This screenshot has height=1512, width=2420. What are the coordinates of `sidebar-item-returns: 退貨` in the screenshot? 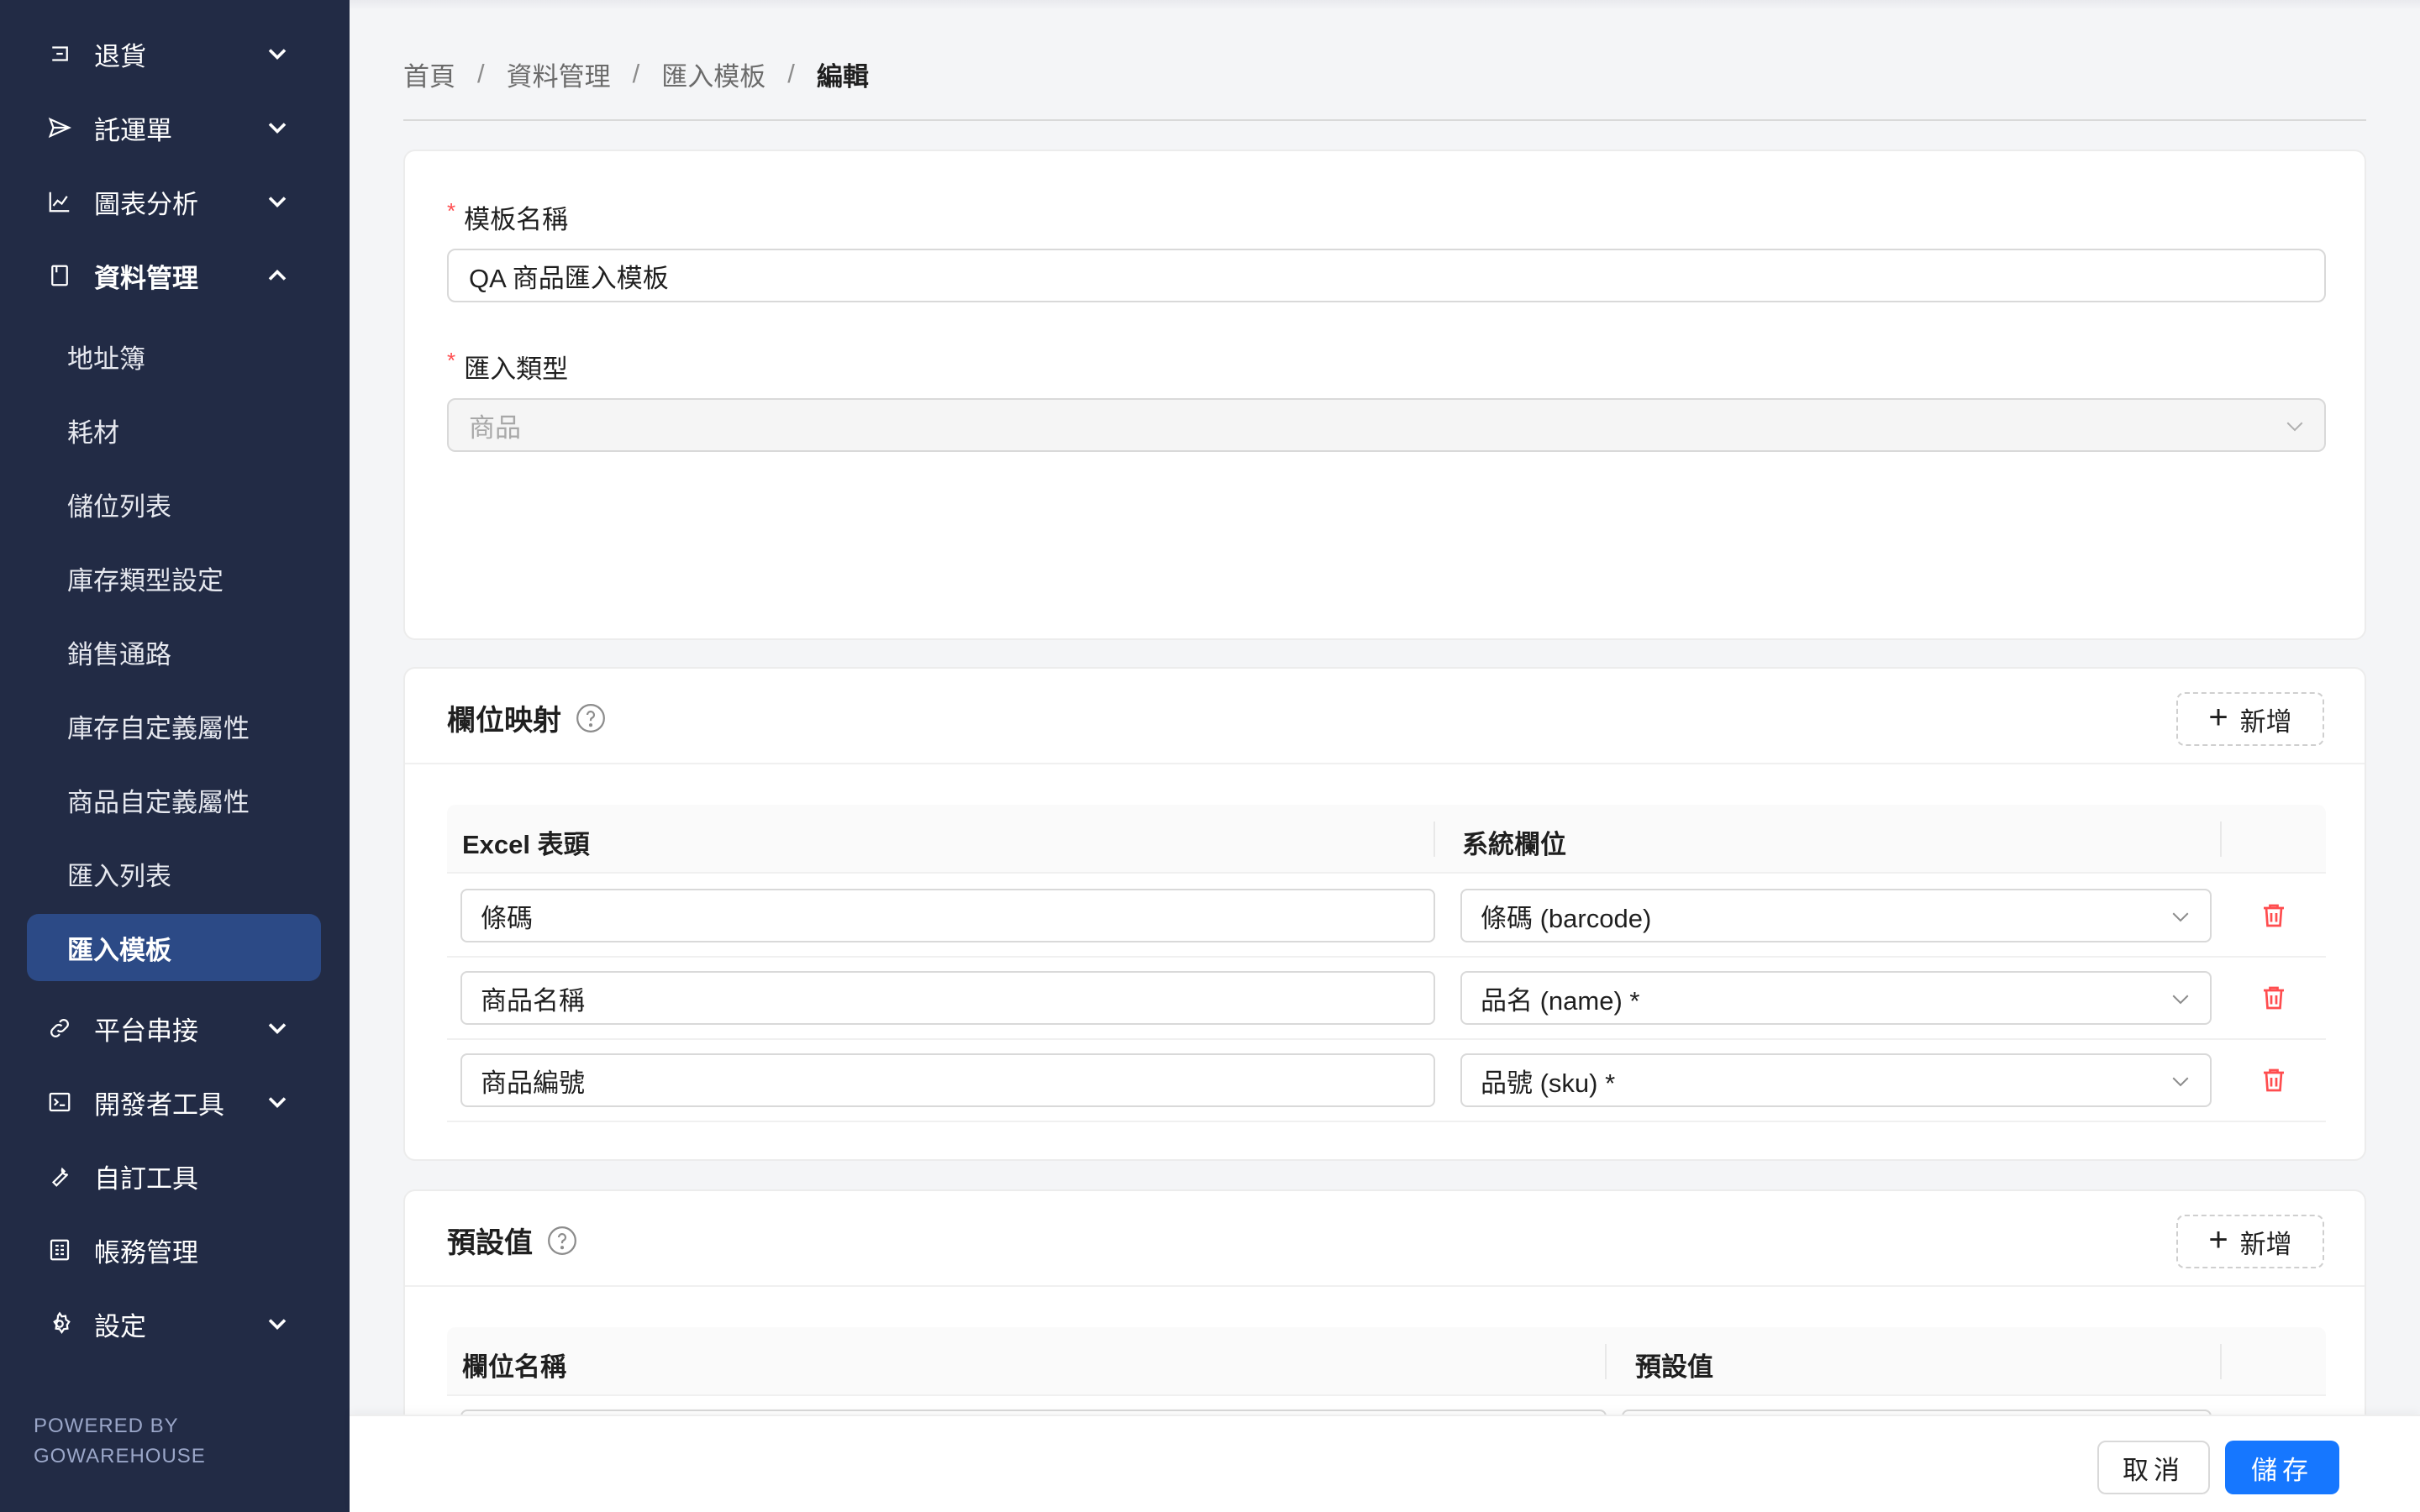 It's located at (175, 53).